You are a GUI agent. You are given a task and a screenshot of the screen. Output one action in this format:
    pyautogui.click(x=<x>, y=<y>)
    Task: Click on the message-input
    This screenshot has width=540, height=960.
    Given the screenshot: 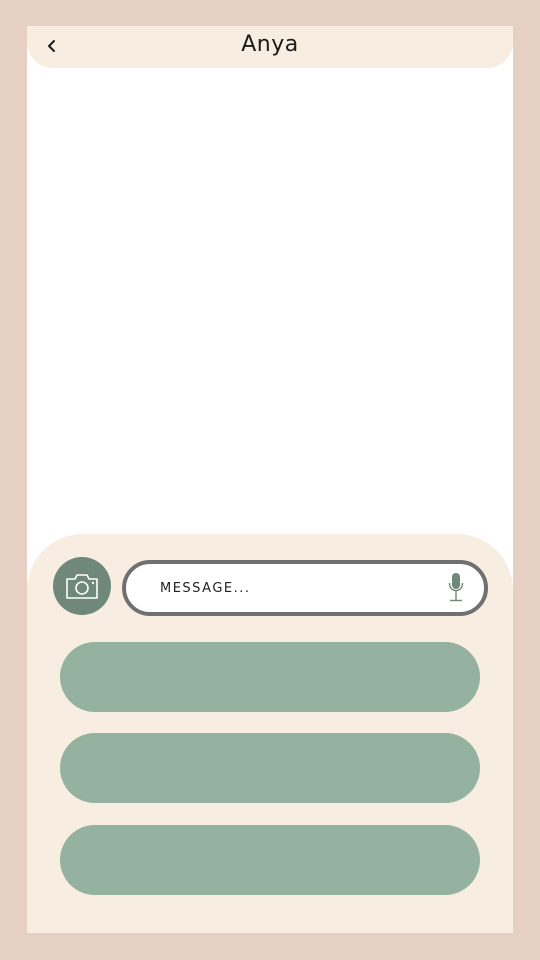 What is the action you would take?
    pyautogui.click(x=295, y=588)
    